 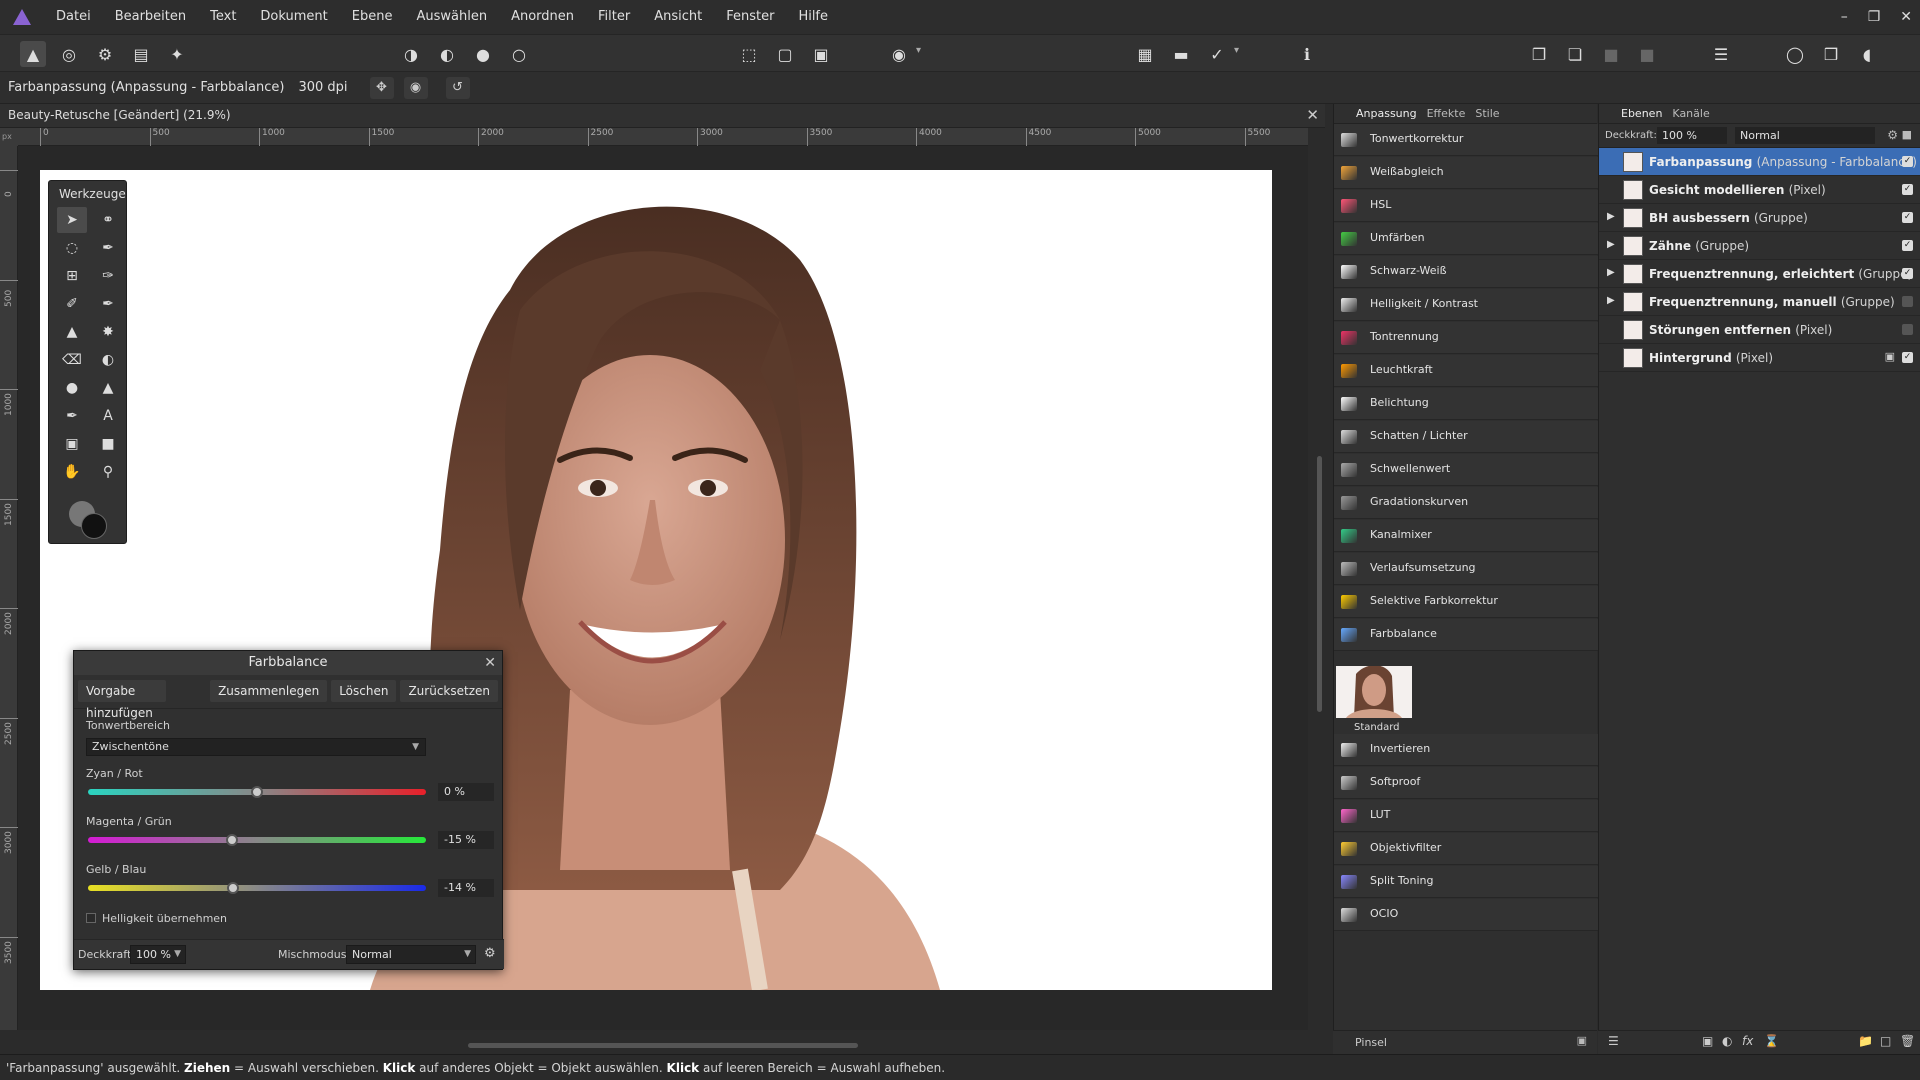 I want to click on info-icon: ℹ, so click(x=1307, y=54).